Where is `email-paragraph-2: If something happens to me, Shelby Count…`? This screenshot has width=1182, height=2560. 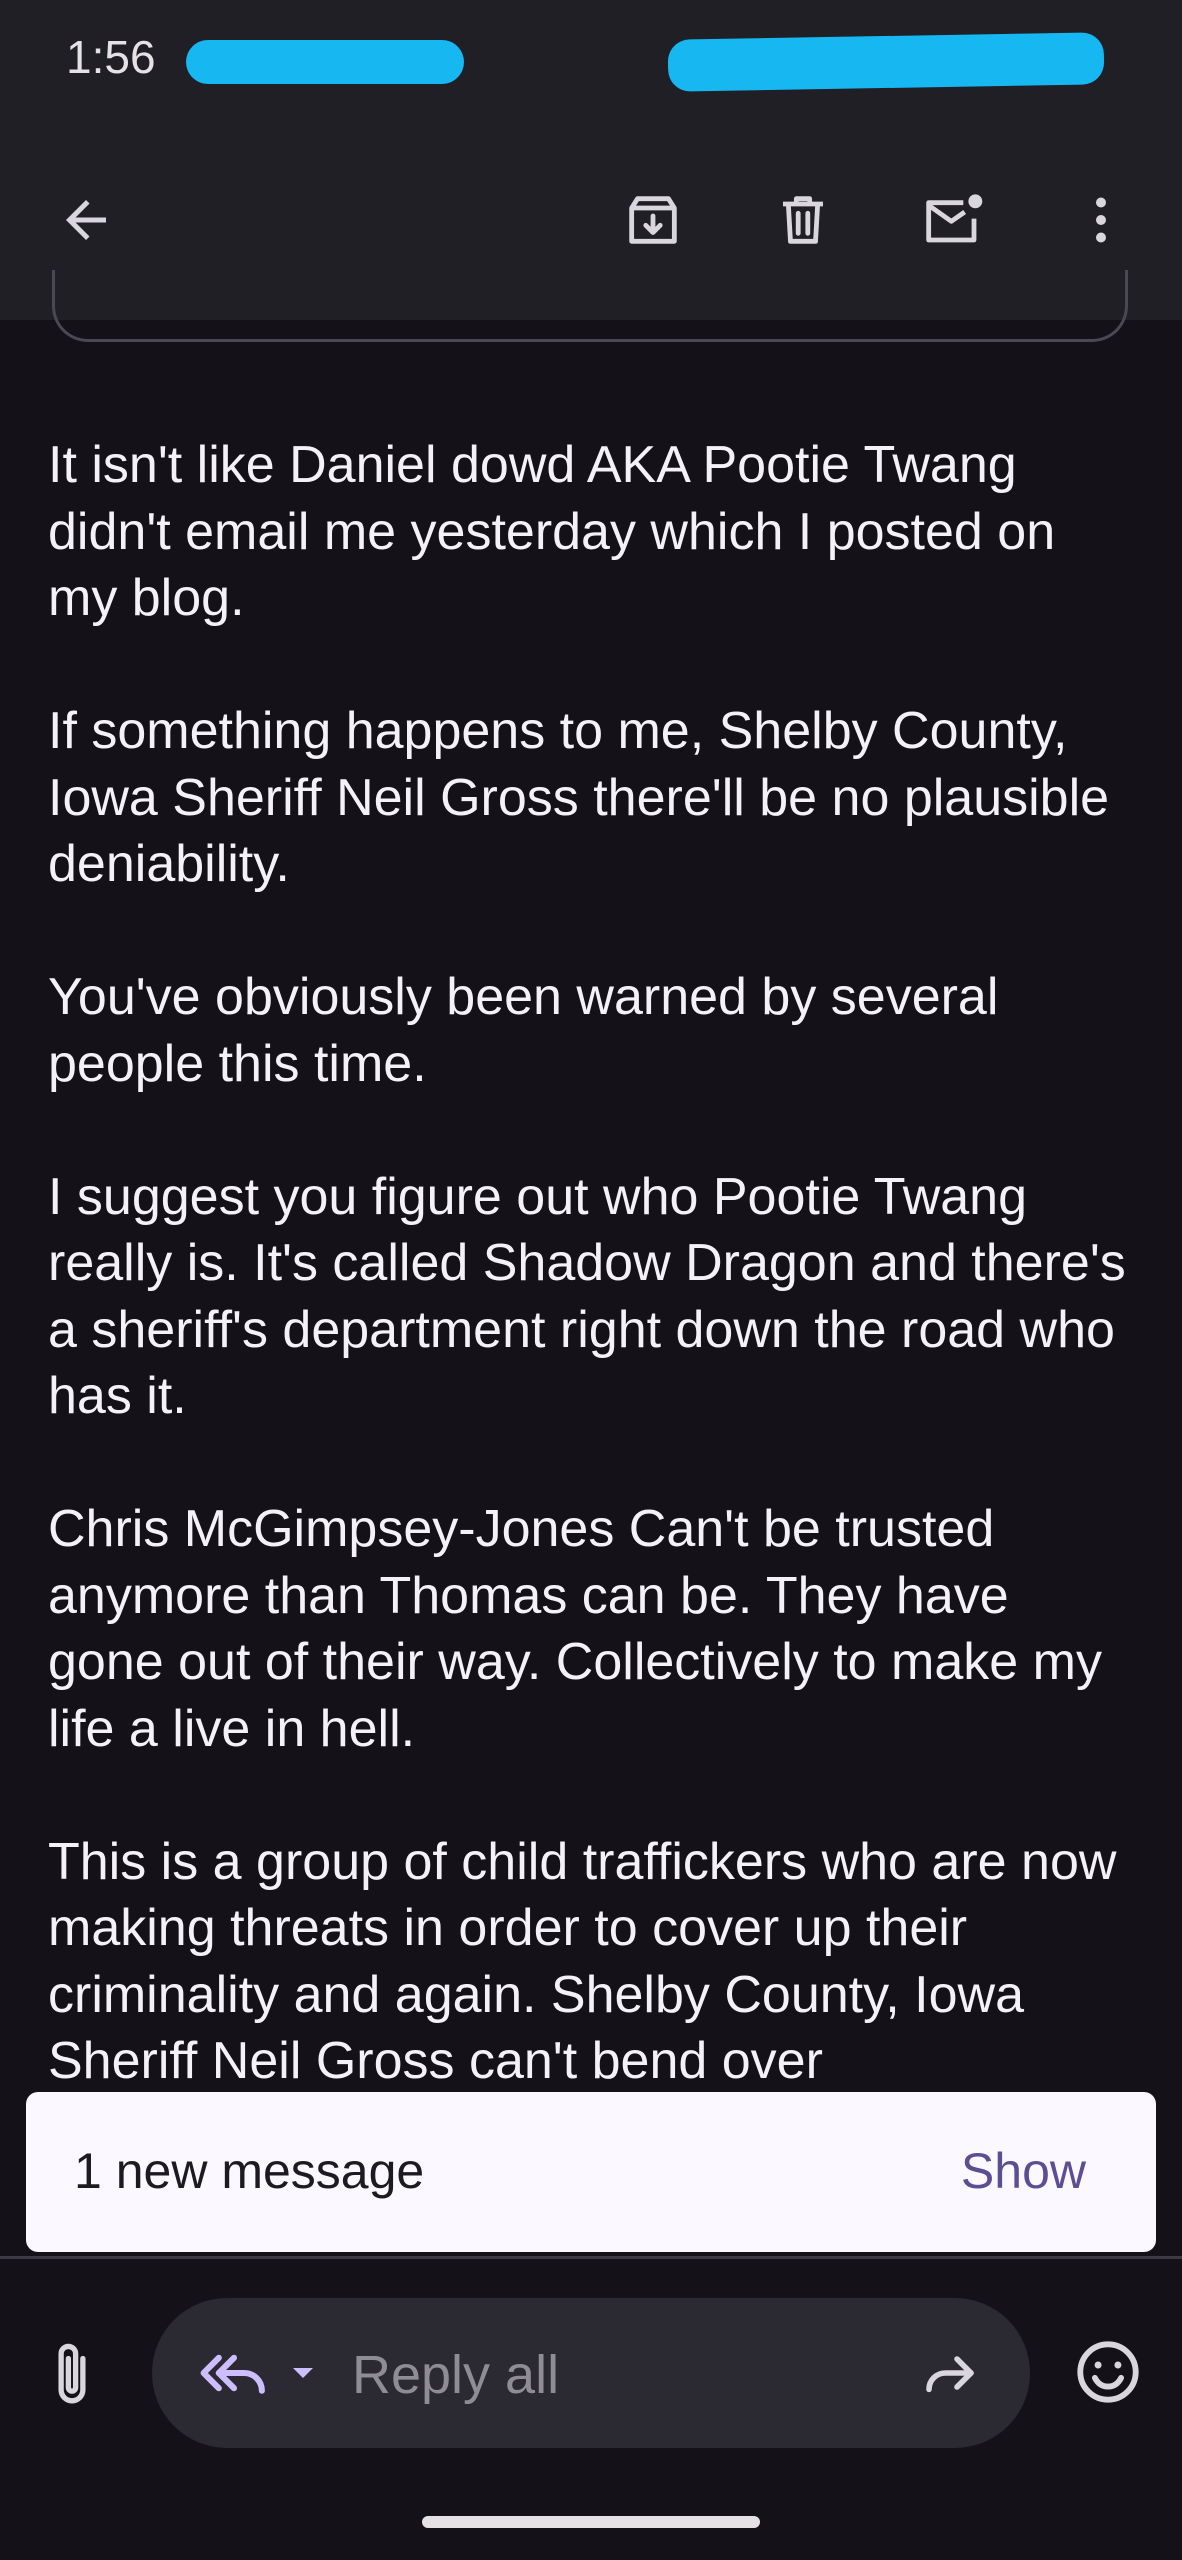
email-paragraph-2: If something happens to me, Shelby Count… is located at coordinates (579, 797).